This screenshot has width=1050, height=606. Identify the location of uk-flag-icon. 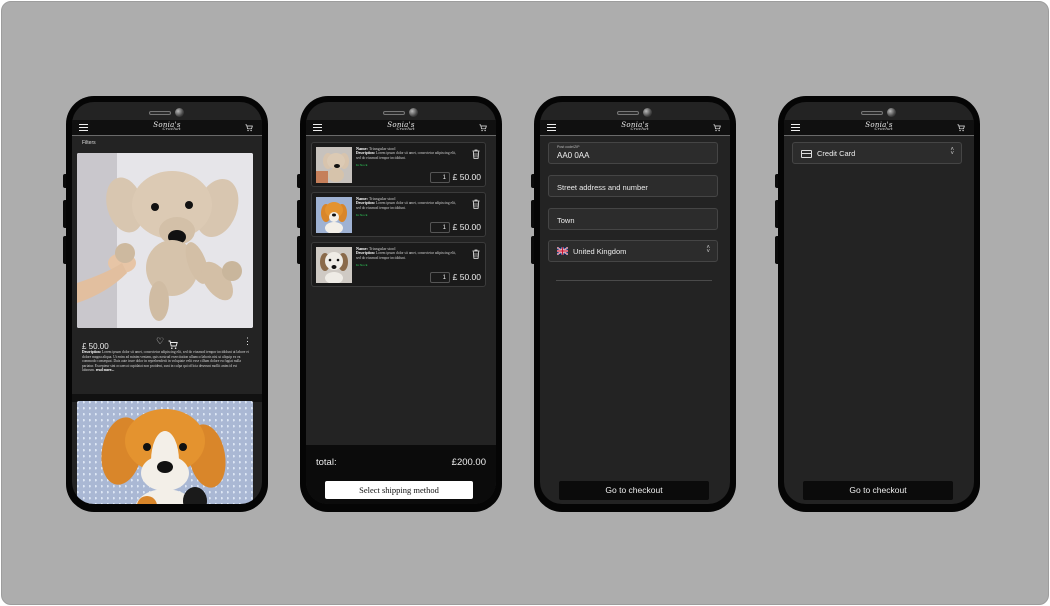
(562, 251).